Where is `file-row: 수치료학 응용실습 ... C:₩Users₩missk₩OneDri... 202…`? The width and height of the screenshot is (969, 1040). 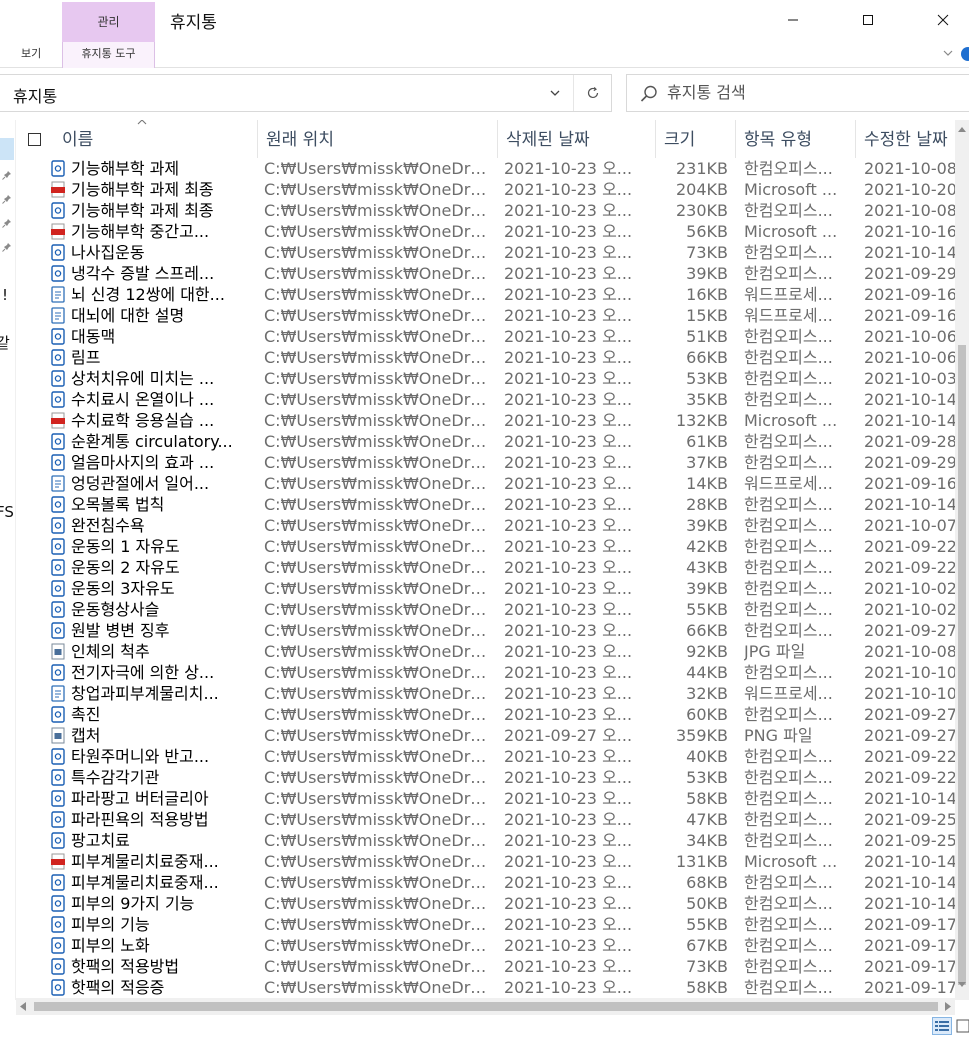
file-row: 수치료학 응용실습 ... C:₩Users₩missk₩OneDri... 202… is located at coordinates (492, 420).